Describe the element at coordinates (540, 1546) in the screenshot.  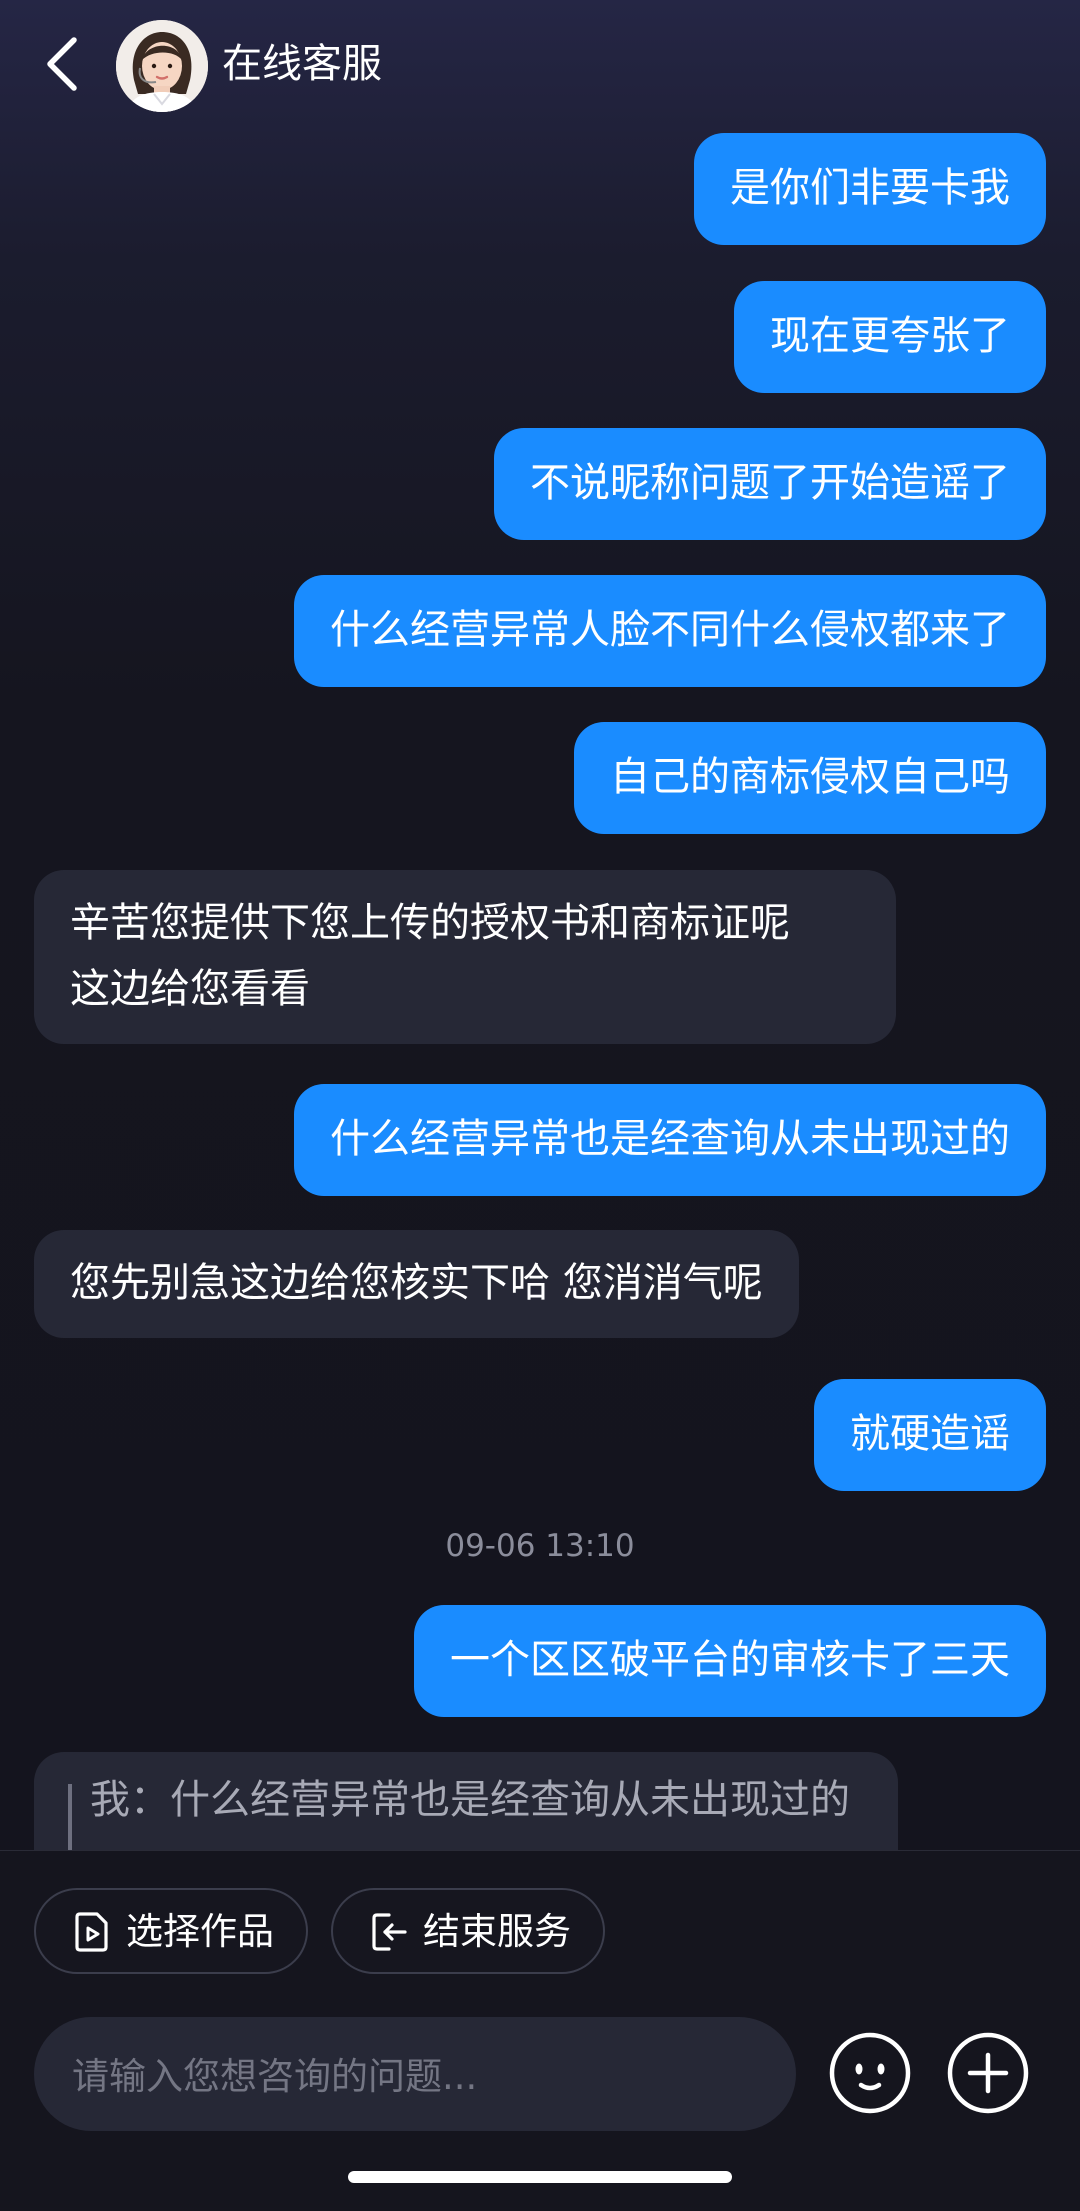
I see `message-timestamp: 09-06 13:10` at that location.